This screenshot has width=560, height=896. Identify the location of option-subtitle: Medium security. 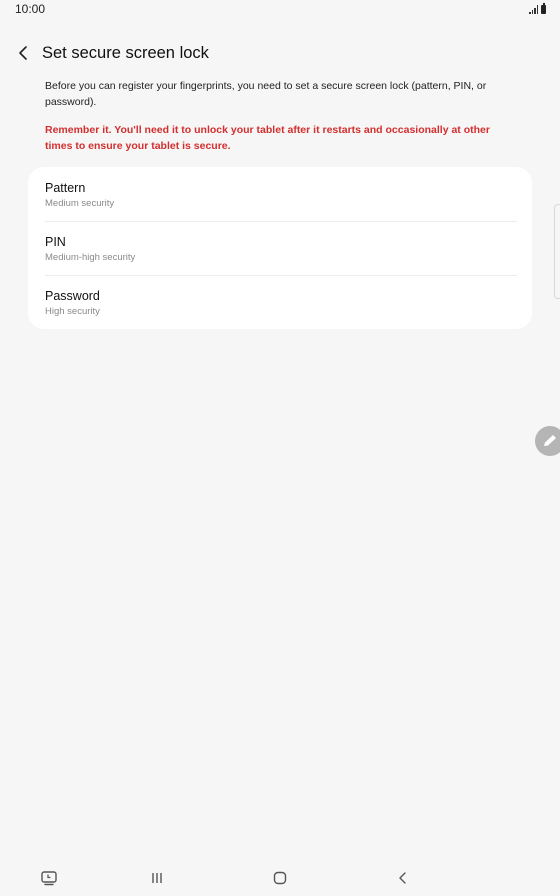
(80, 203).